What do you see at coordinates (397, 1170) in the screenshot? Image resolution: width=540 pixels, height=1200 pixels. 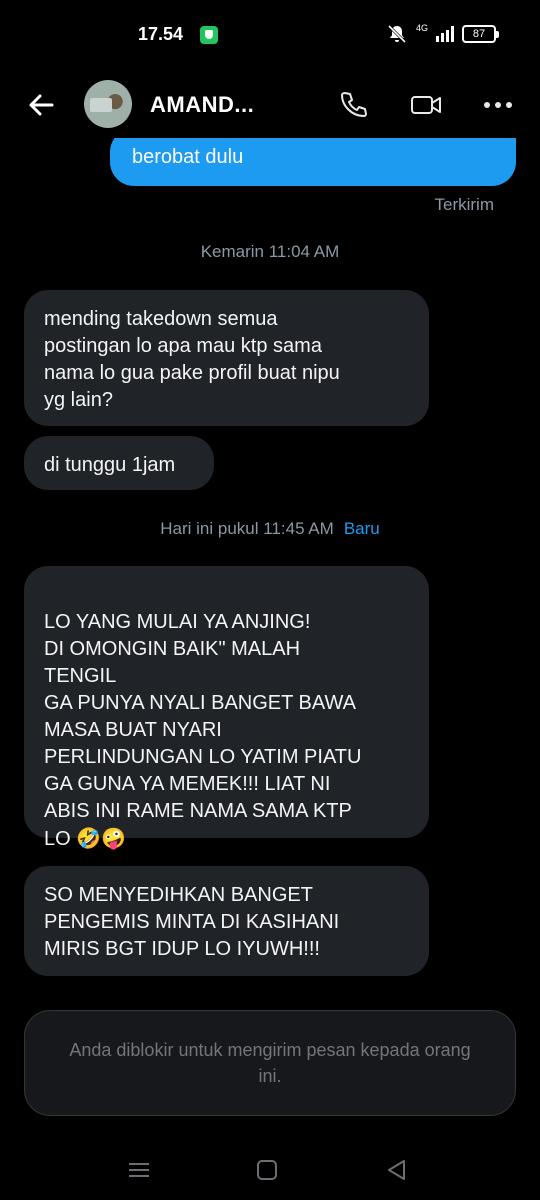 I see `back-icon` at bounding box center [397, 1170].